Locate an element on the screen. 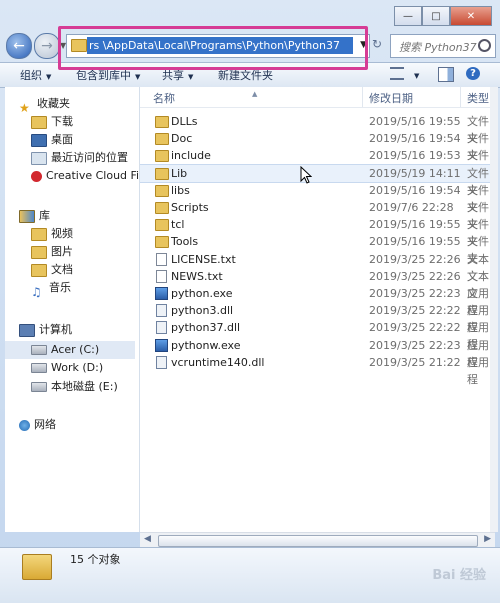 The image size is (500, 603). sidebar-item-label: Acer (C:) is located at coordinates (75, 349).